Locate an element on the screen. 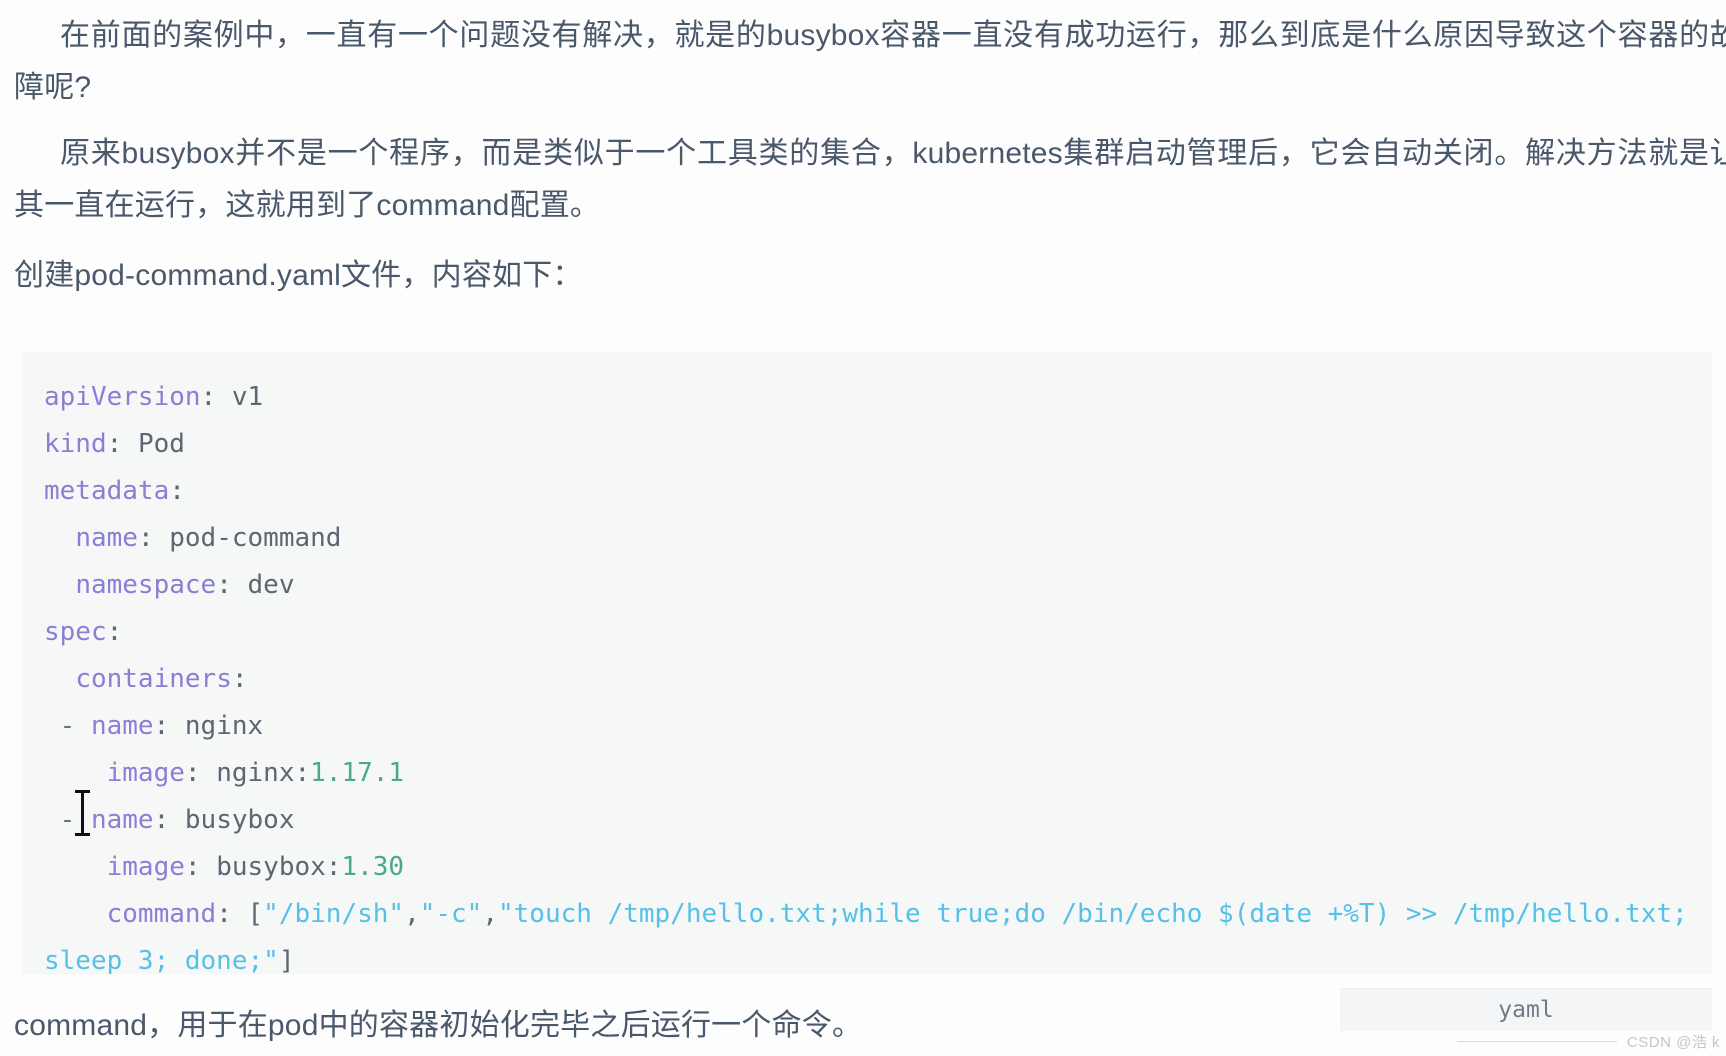  code-line: namespace: dev is located at coordinates (878, 585).